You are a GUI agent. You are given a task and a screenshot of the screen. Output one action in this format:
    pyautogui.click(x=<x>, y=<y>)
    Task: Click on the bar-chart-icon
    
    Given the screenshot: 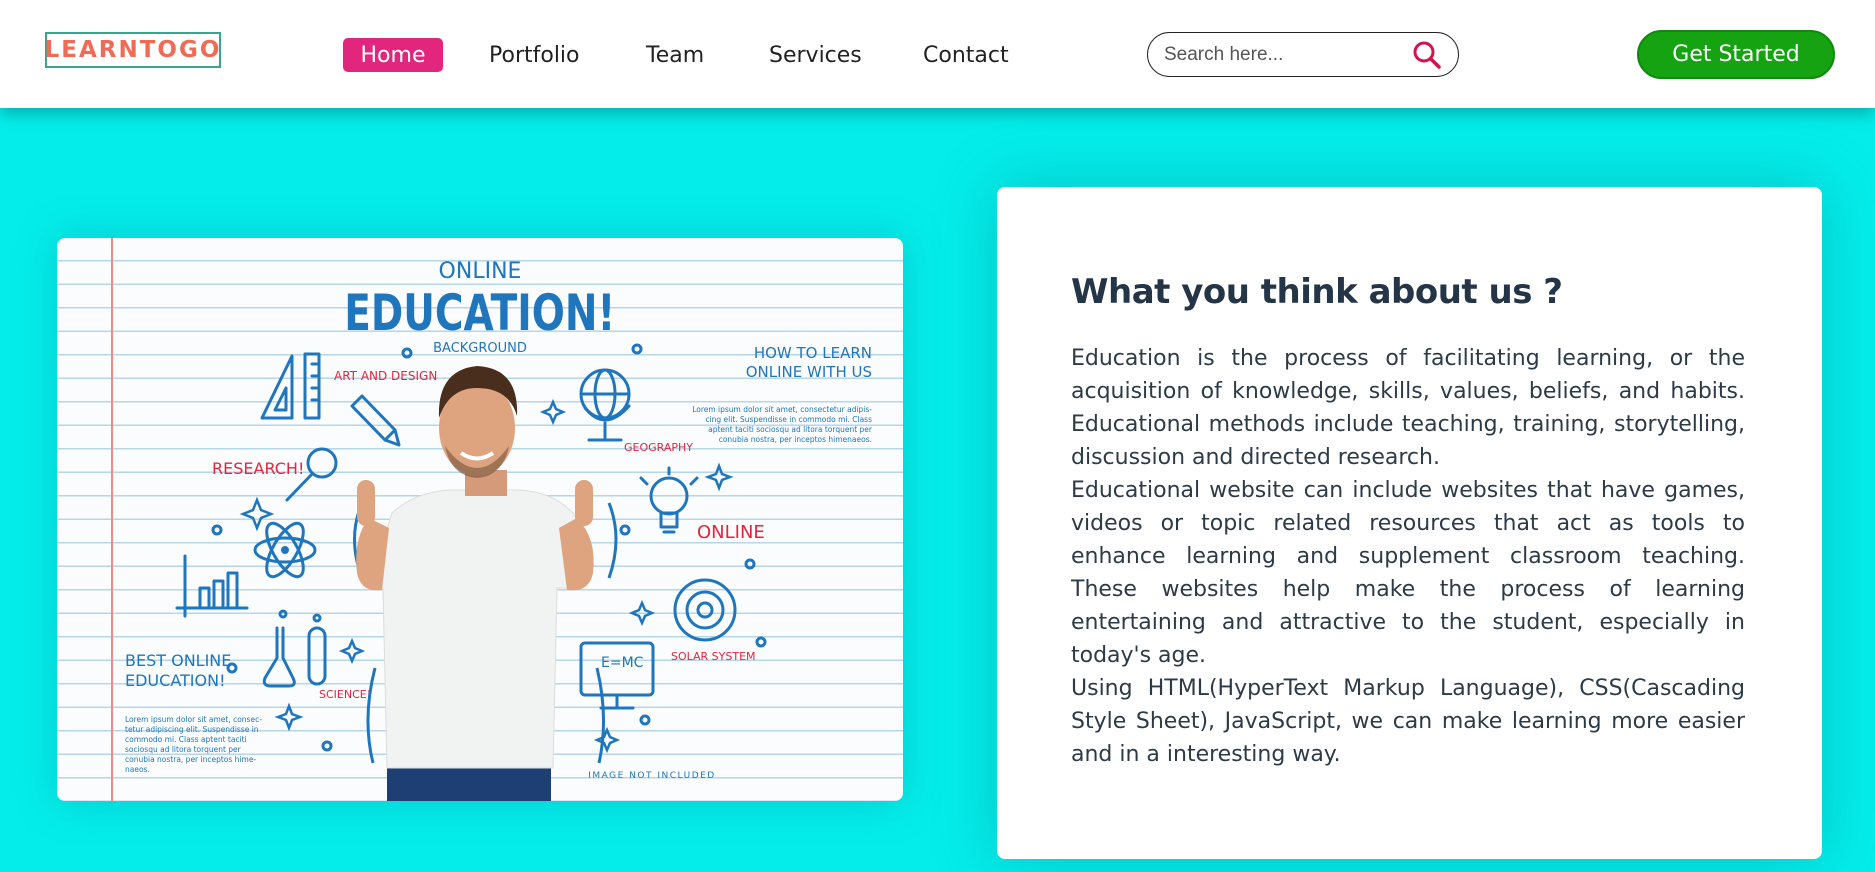 What is the action you would take?
    pyautogui.click(x=212, y=586)
    